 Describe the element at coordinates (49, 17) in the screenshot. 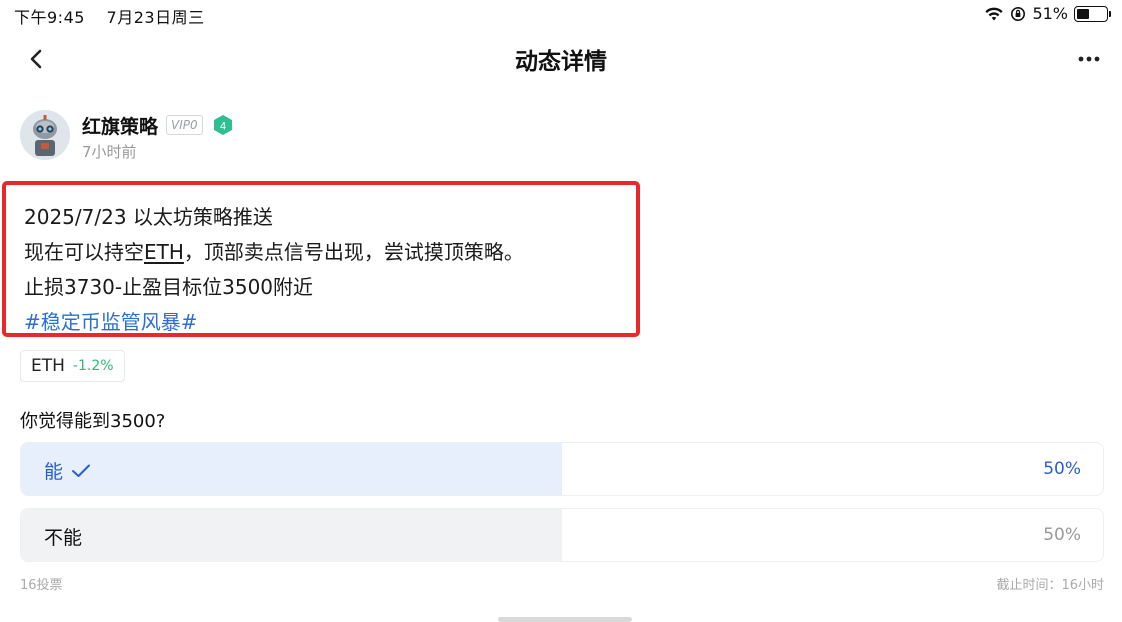

I see `status-time: 下午9:45` at that location.